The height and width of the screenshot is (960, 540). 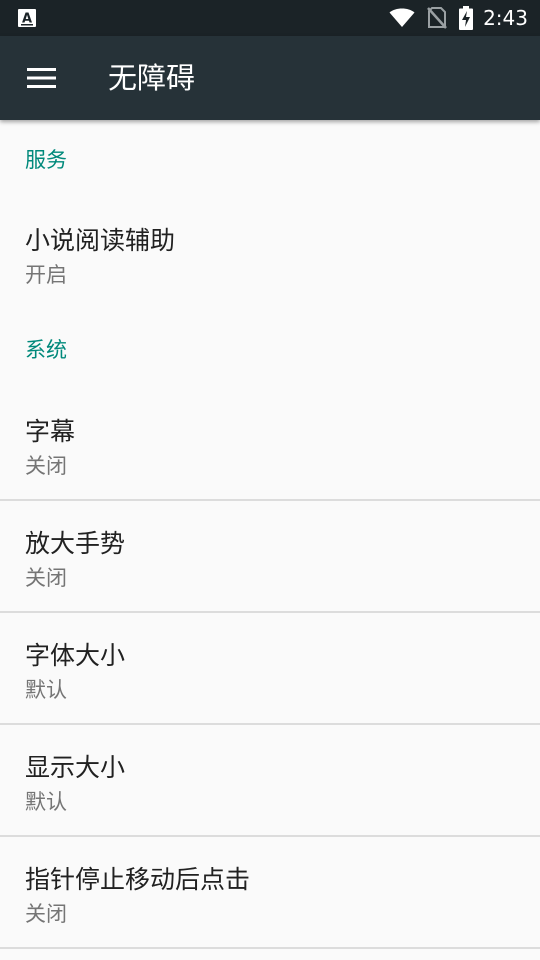 I want to click on pref-item-novel-reading-assist: 小说阅读辅助 开启, so click(x=270, y=254).